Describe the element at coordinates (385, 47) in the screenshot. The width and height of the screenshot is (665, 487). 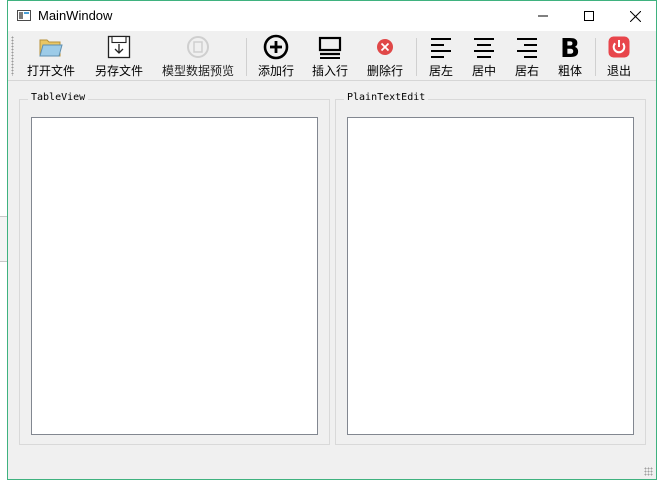
I see `delete-x-circle-icon` at that location.